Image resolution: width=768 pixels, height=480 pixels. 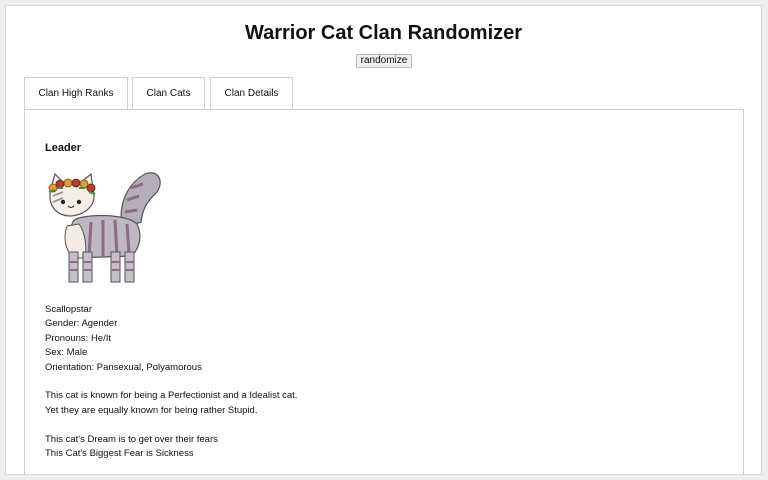 What do you see at coordinates (168, 93) in the screenshot?
I see `tab-clan-cats: Clan Cats` at bounding box center [168, 93].